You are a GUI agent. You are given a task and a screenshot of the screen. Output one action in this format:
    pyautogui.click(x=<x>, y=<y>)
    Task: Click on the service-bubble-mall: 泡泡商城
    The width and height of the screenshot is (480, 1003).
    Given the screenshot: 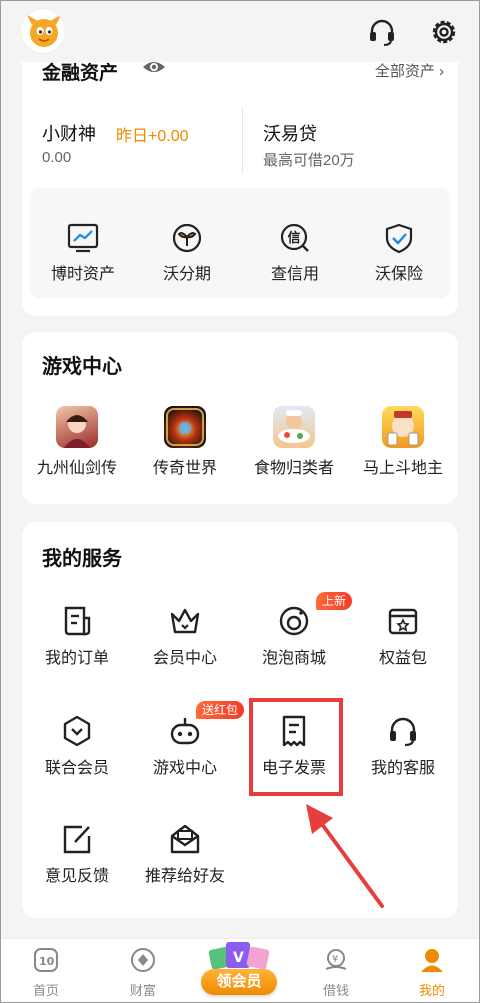 What is the action you would take?
    pyautogui.click(x=294, y=636)
    